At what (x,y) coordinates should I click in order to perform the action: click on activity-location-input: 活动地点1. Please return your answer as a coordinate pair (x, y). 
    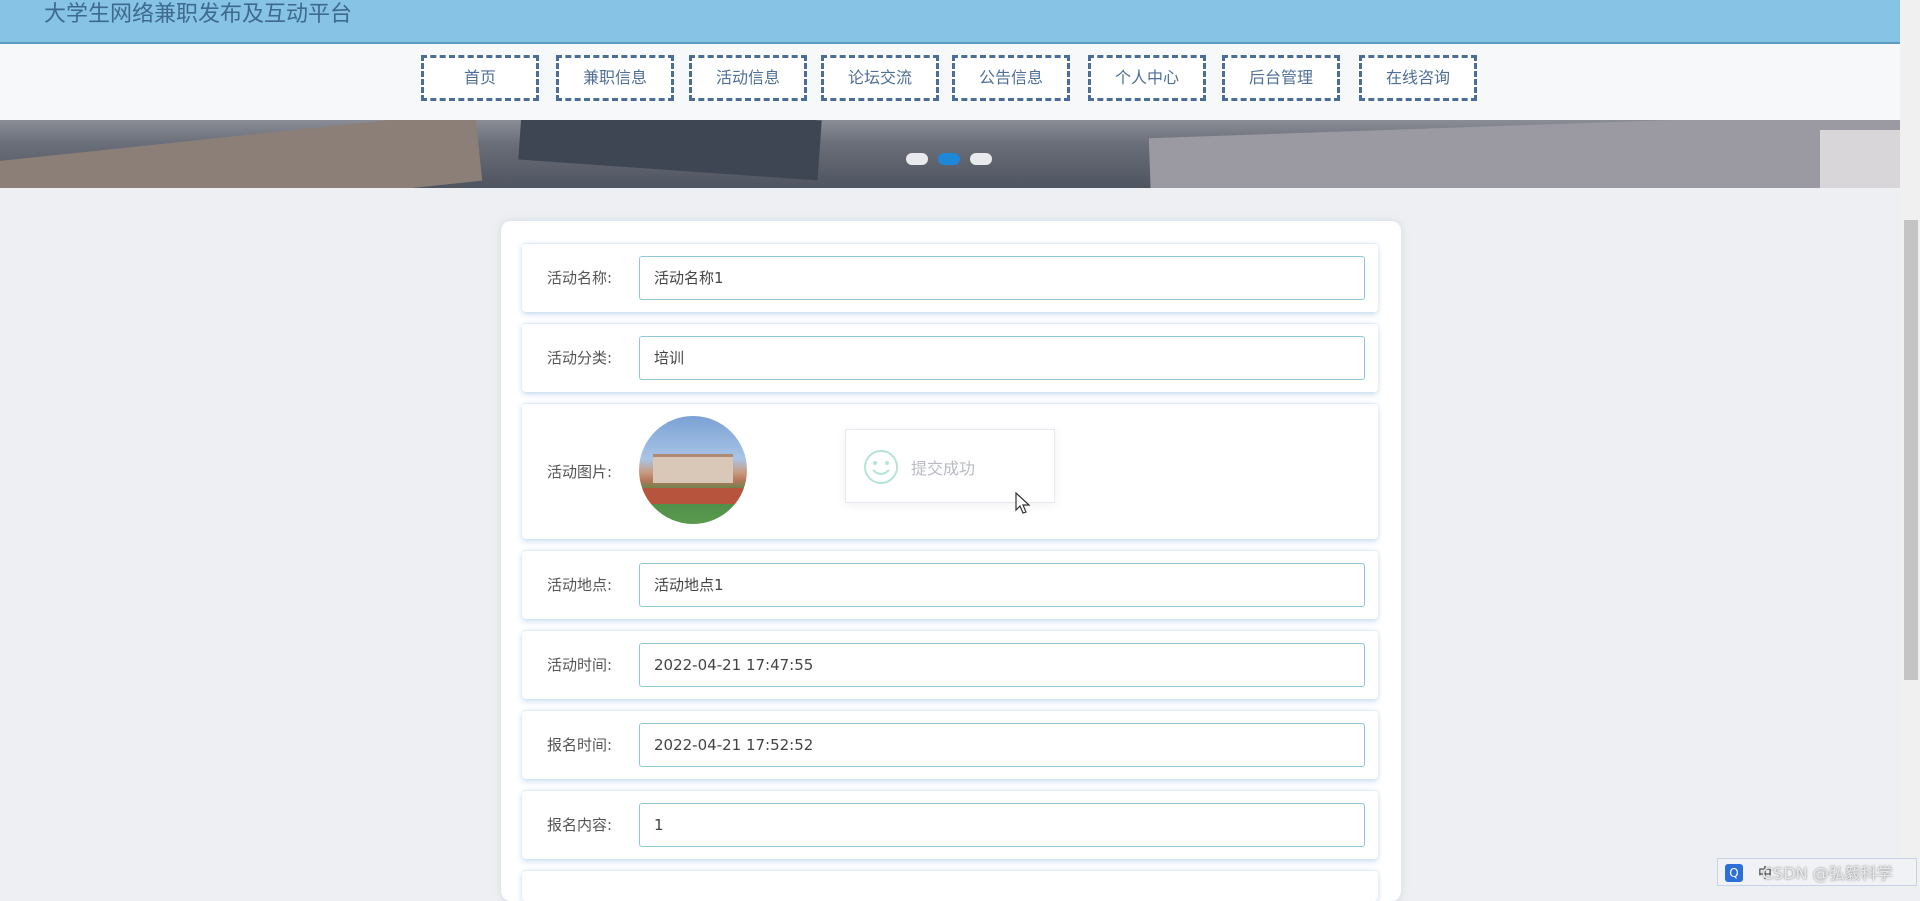
    Looking at the image, I should click on (1002, 585).